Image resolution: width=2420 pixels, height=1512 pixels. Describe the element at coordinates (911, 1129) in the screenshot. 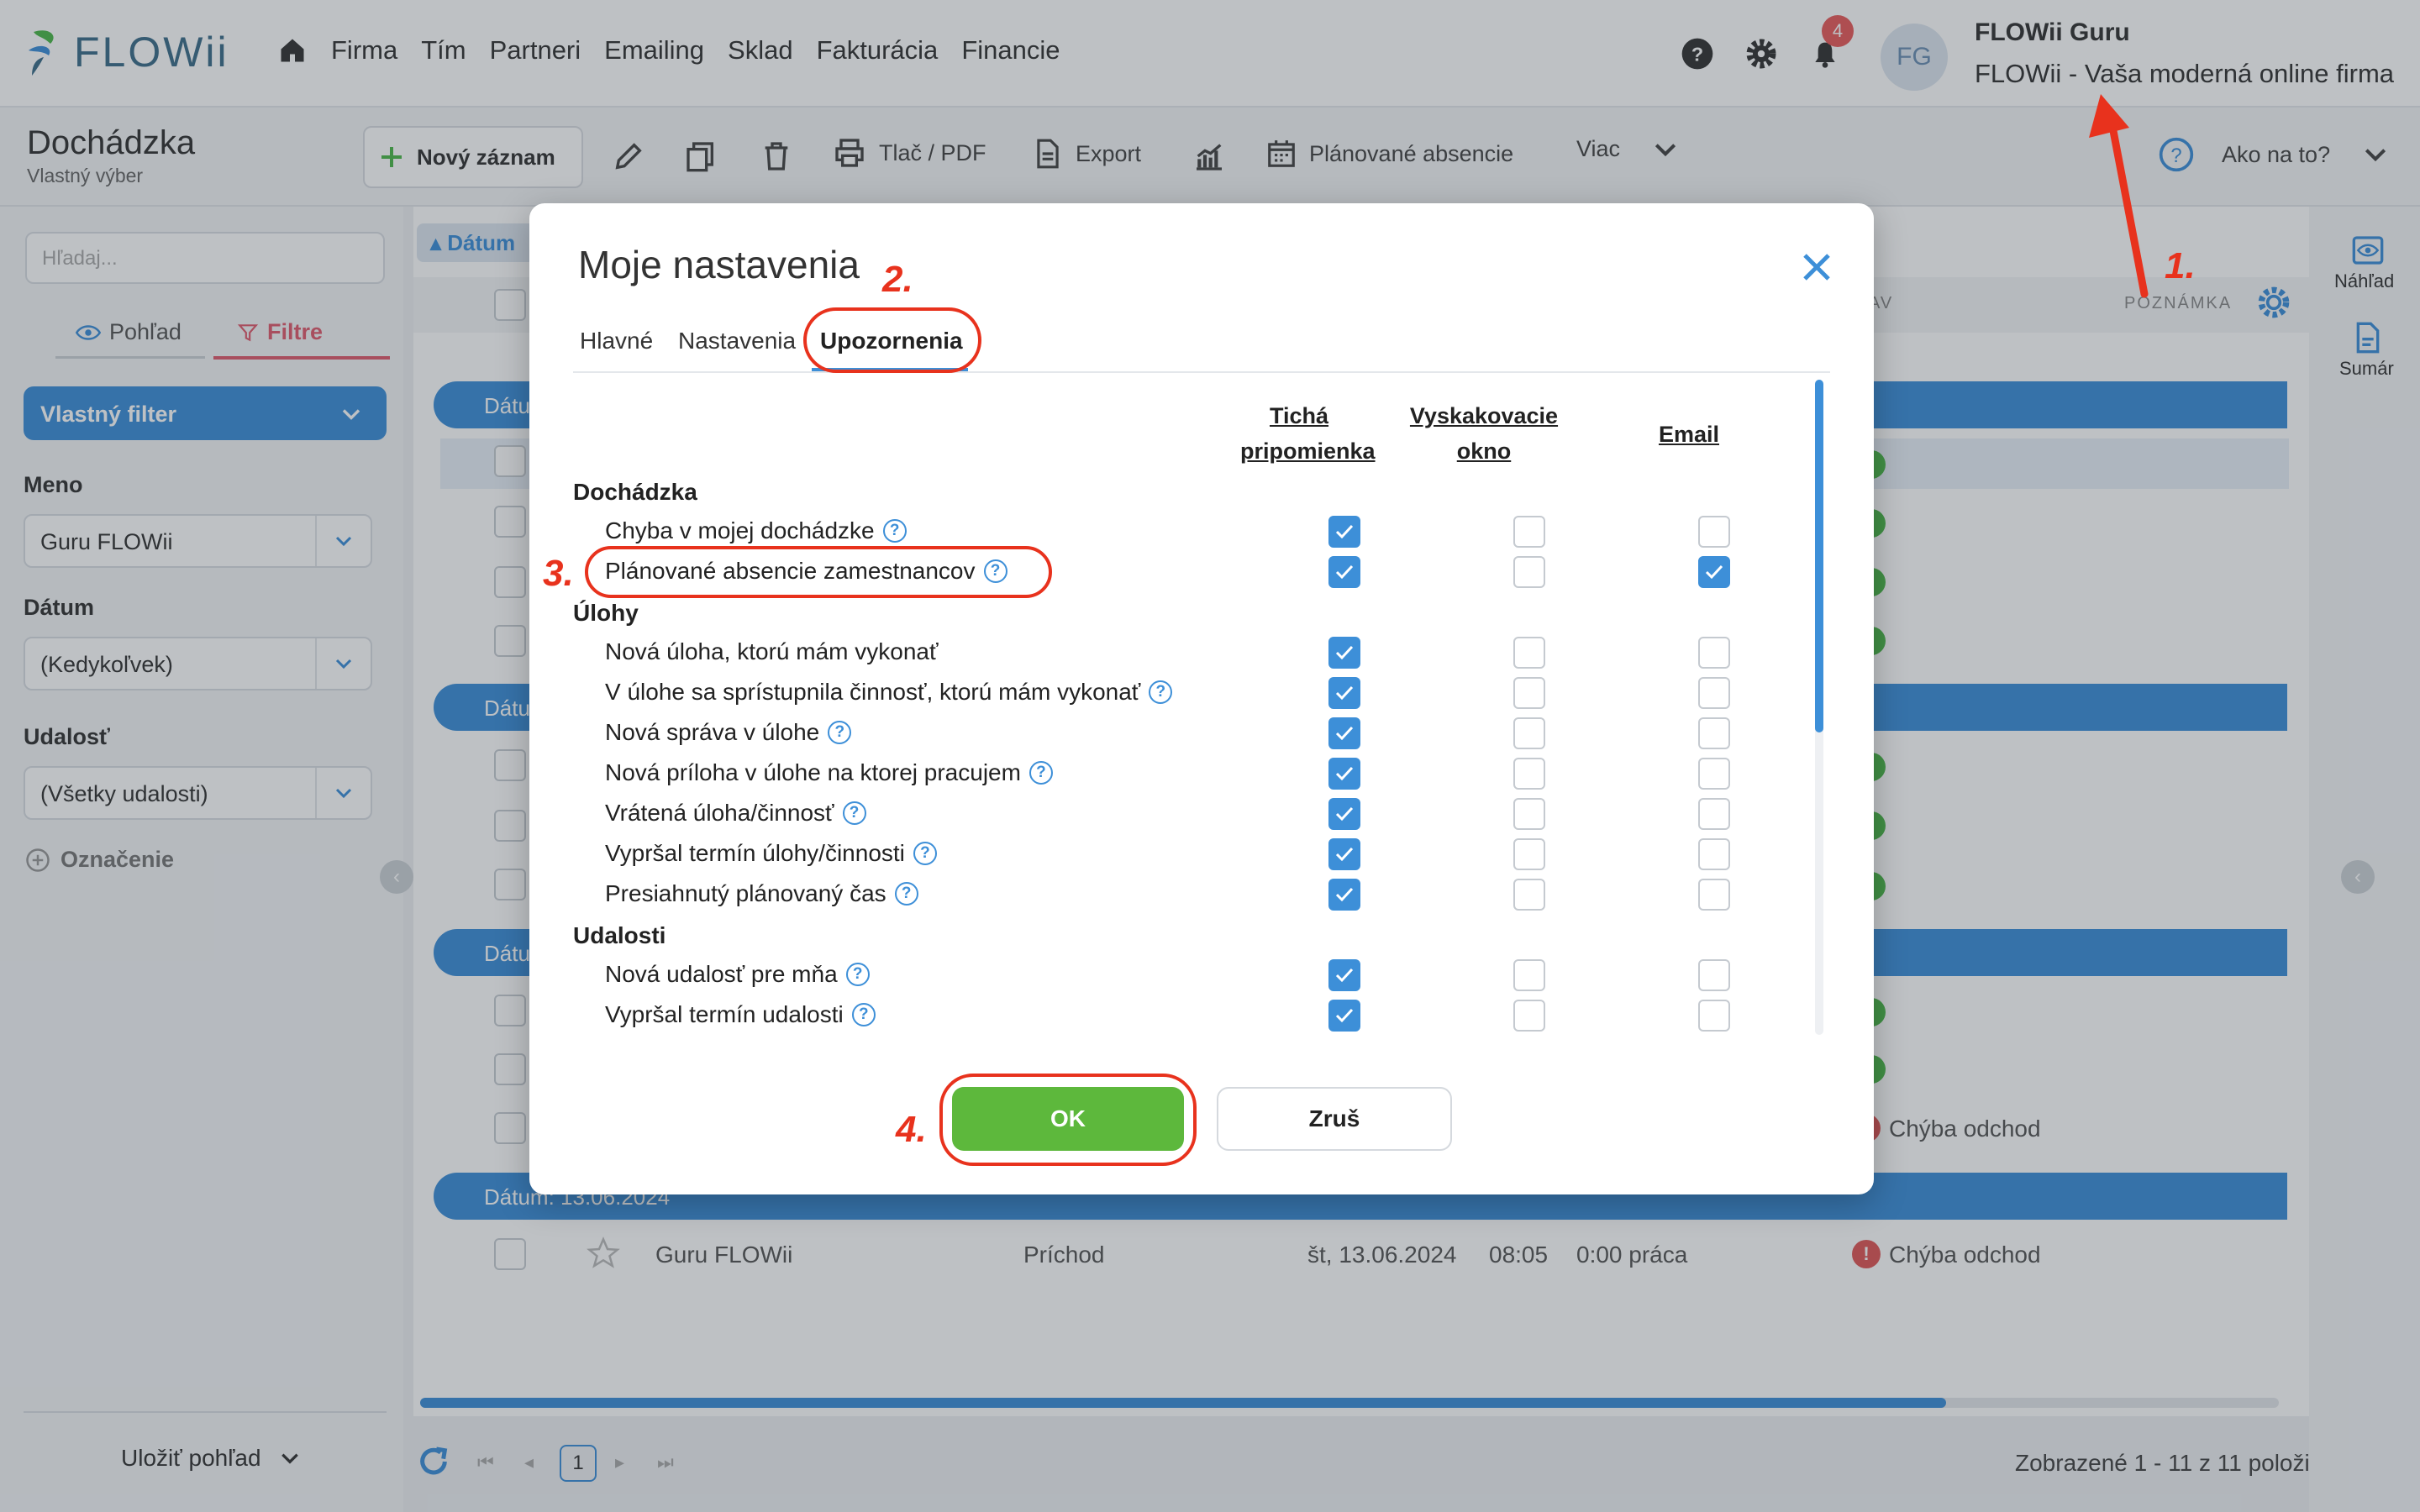

I see `annotation-step-4: 4.` at that location.